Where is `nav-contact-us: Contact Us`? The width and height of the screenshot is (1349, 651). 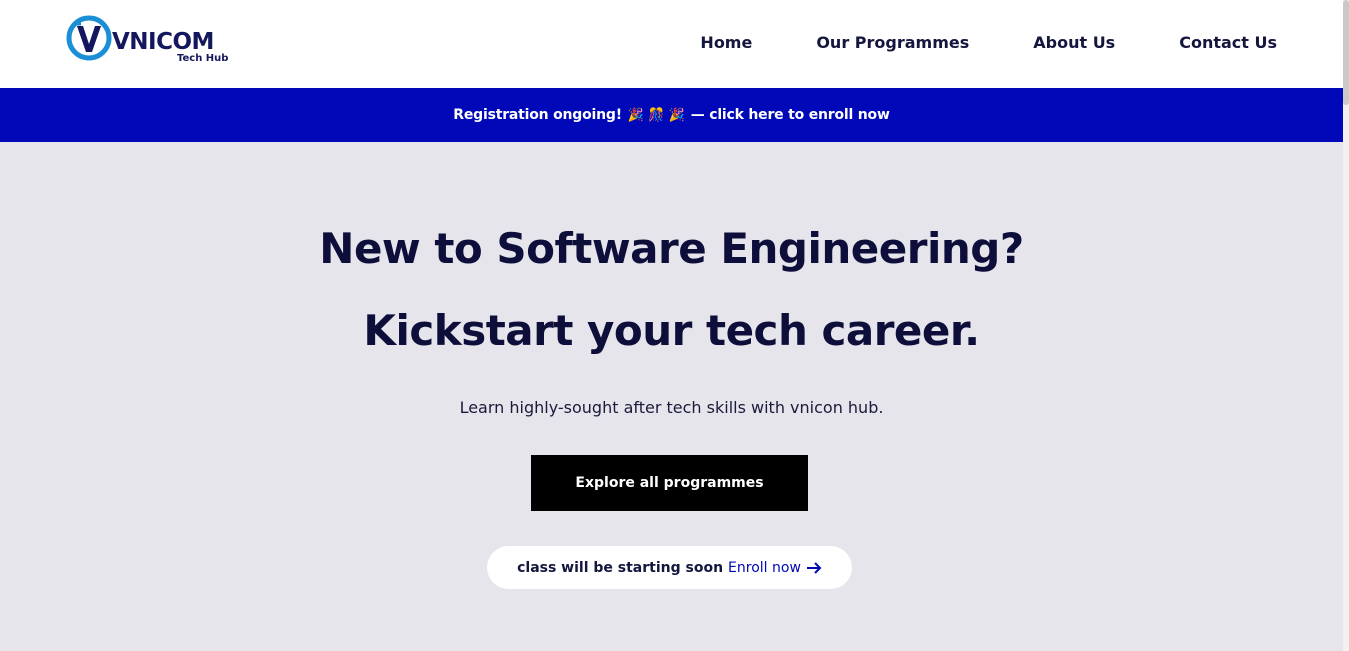 nav-contact-us: Contact Us is located at coordinates (1228, 43).